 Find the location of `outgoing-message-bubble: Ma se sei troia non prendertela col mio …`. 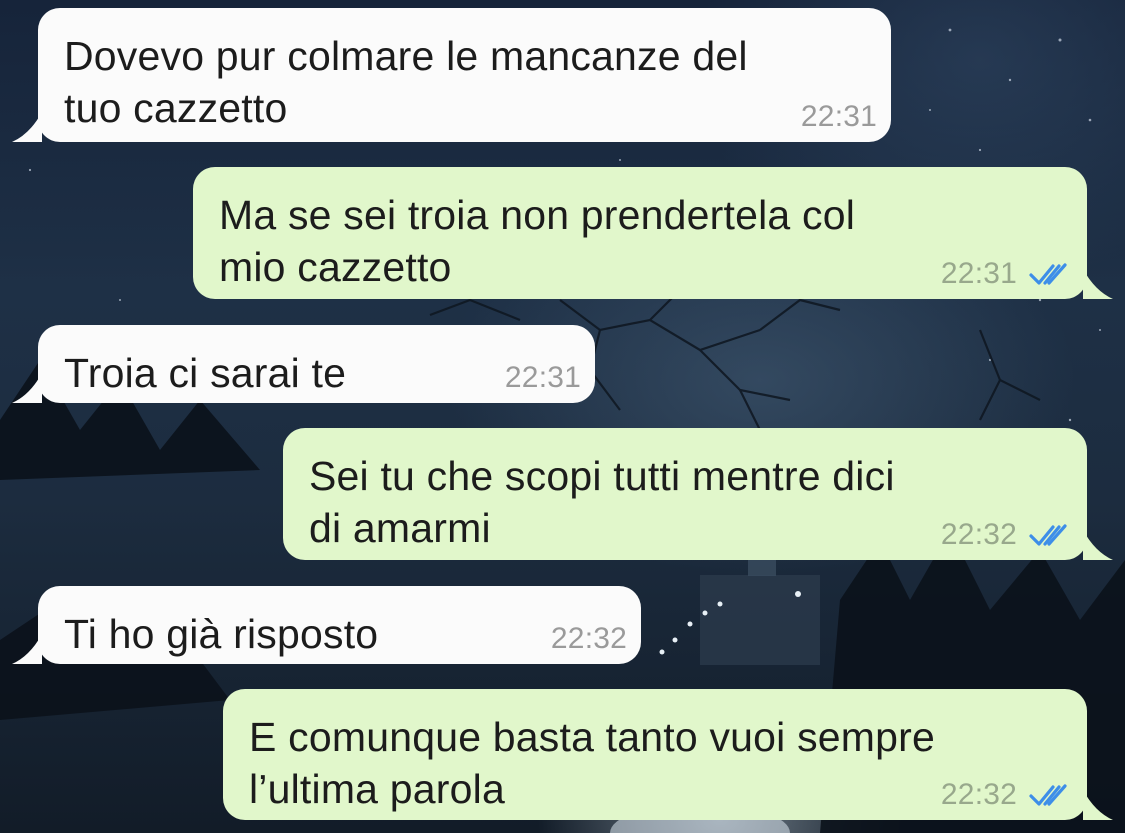

outgoing-message-bubble: Ma se sei troia non prendertela col mio … is located at coordinates (653, 233).